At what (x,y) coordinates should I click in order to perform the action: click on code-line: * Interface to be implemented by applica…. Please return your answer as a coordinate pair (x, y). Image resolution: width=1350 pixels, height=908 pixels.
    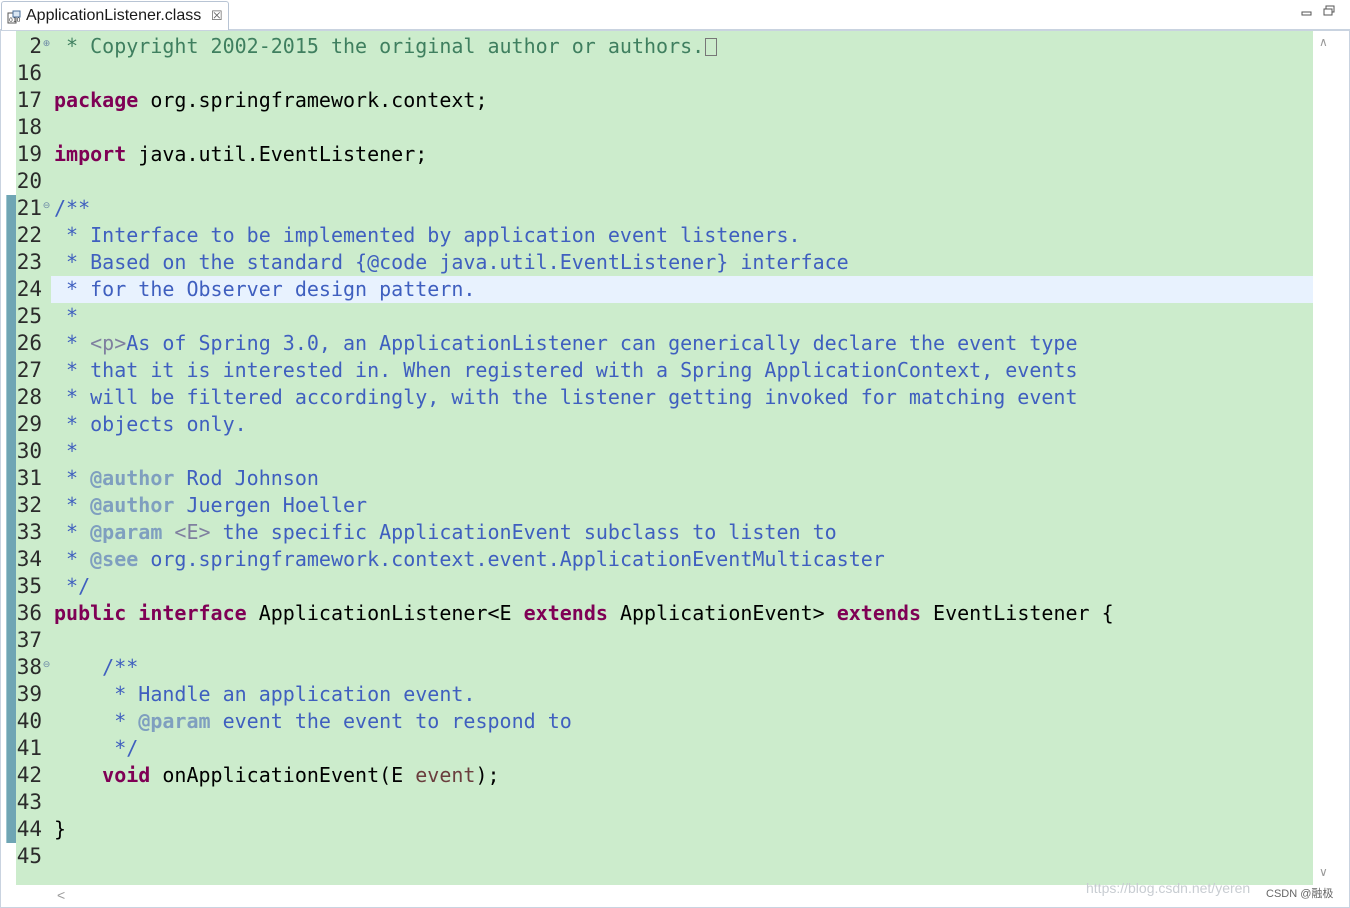
    Looking at the image, I should click on (427, 235).